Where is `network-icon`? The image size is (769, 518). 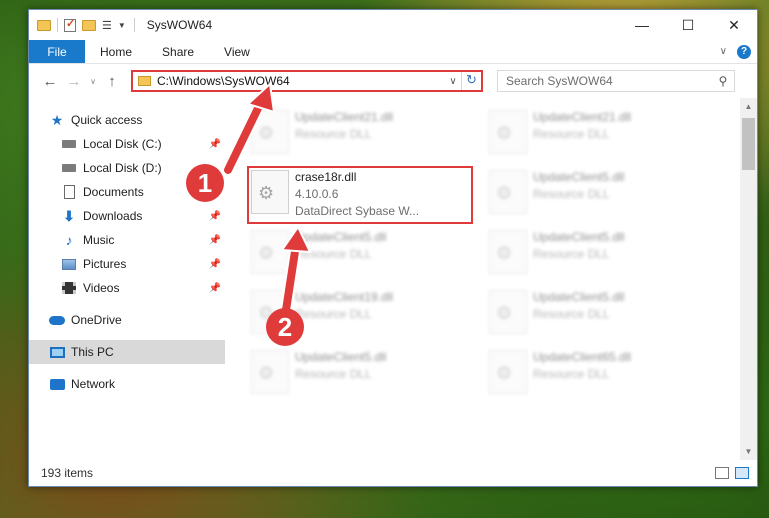
network-icon is located at coordinates (57, 384).